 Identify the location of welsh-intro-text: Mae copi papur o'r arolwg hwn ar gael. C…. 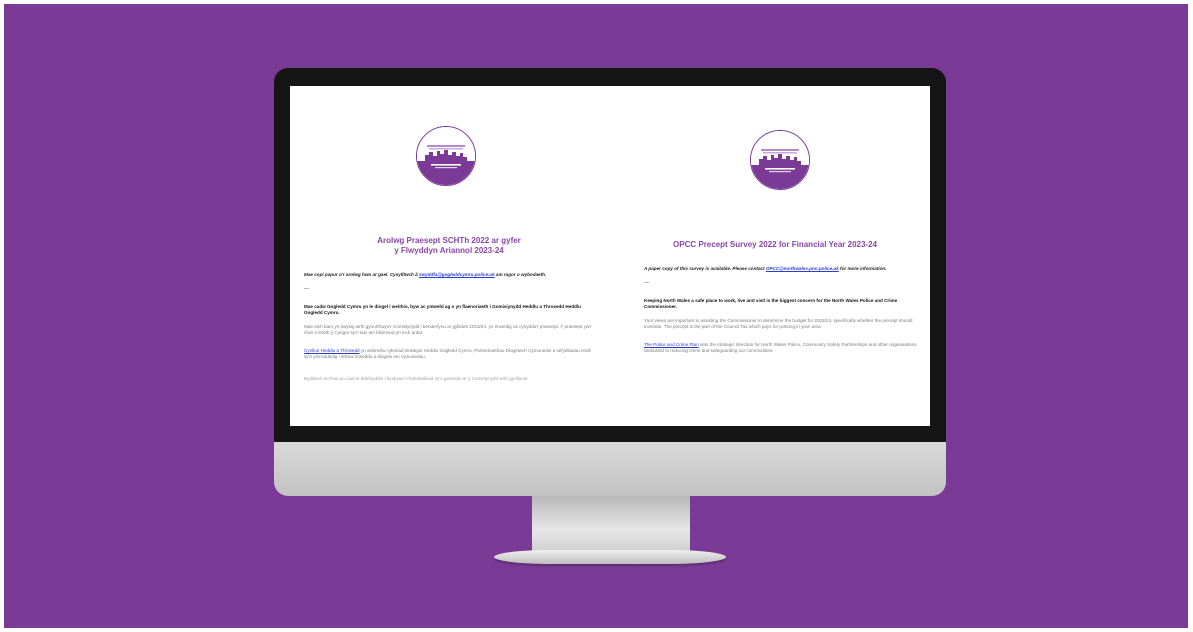
(425, 274).